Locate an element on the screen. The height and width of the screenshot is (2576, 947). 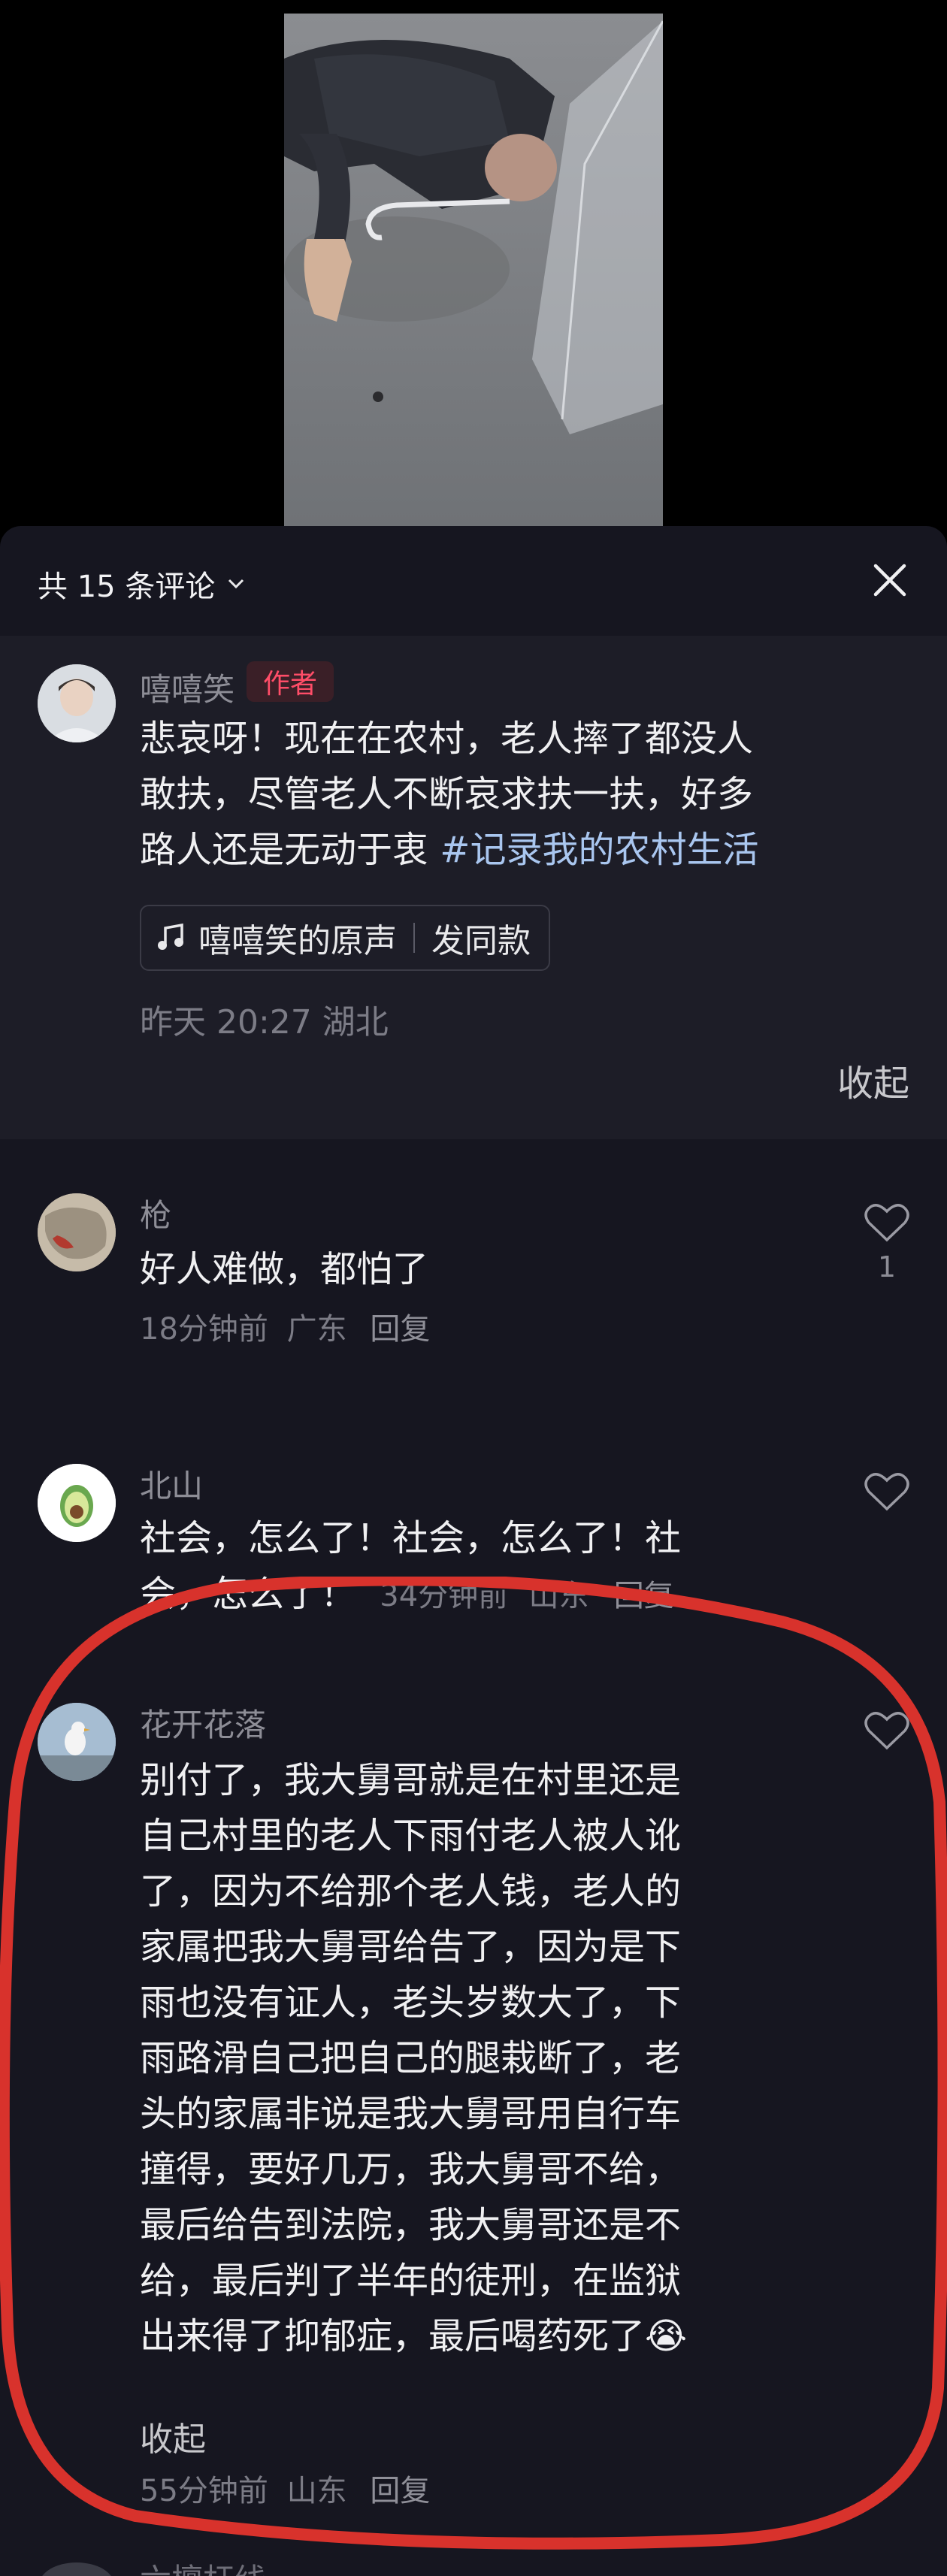
time-location: 昨天 20:27 湖北 is located at coordinates (264, 1023).